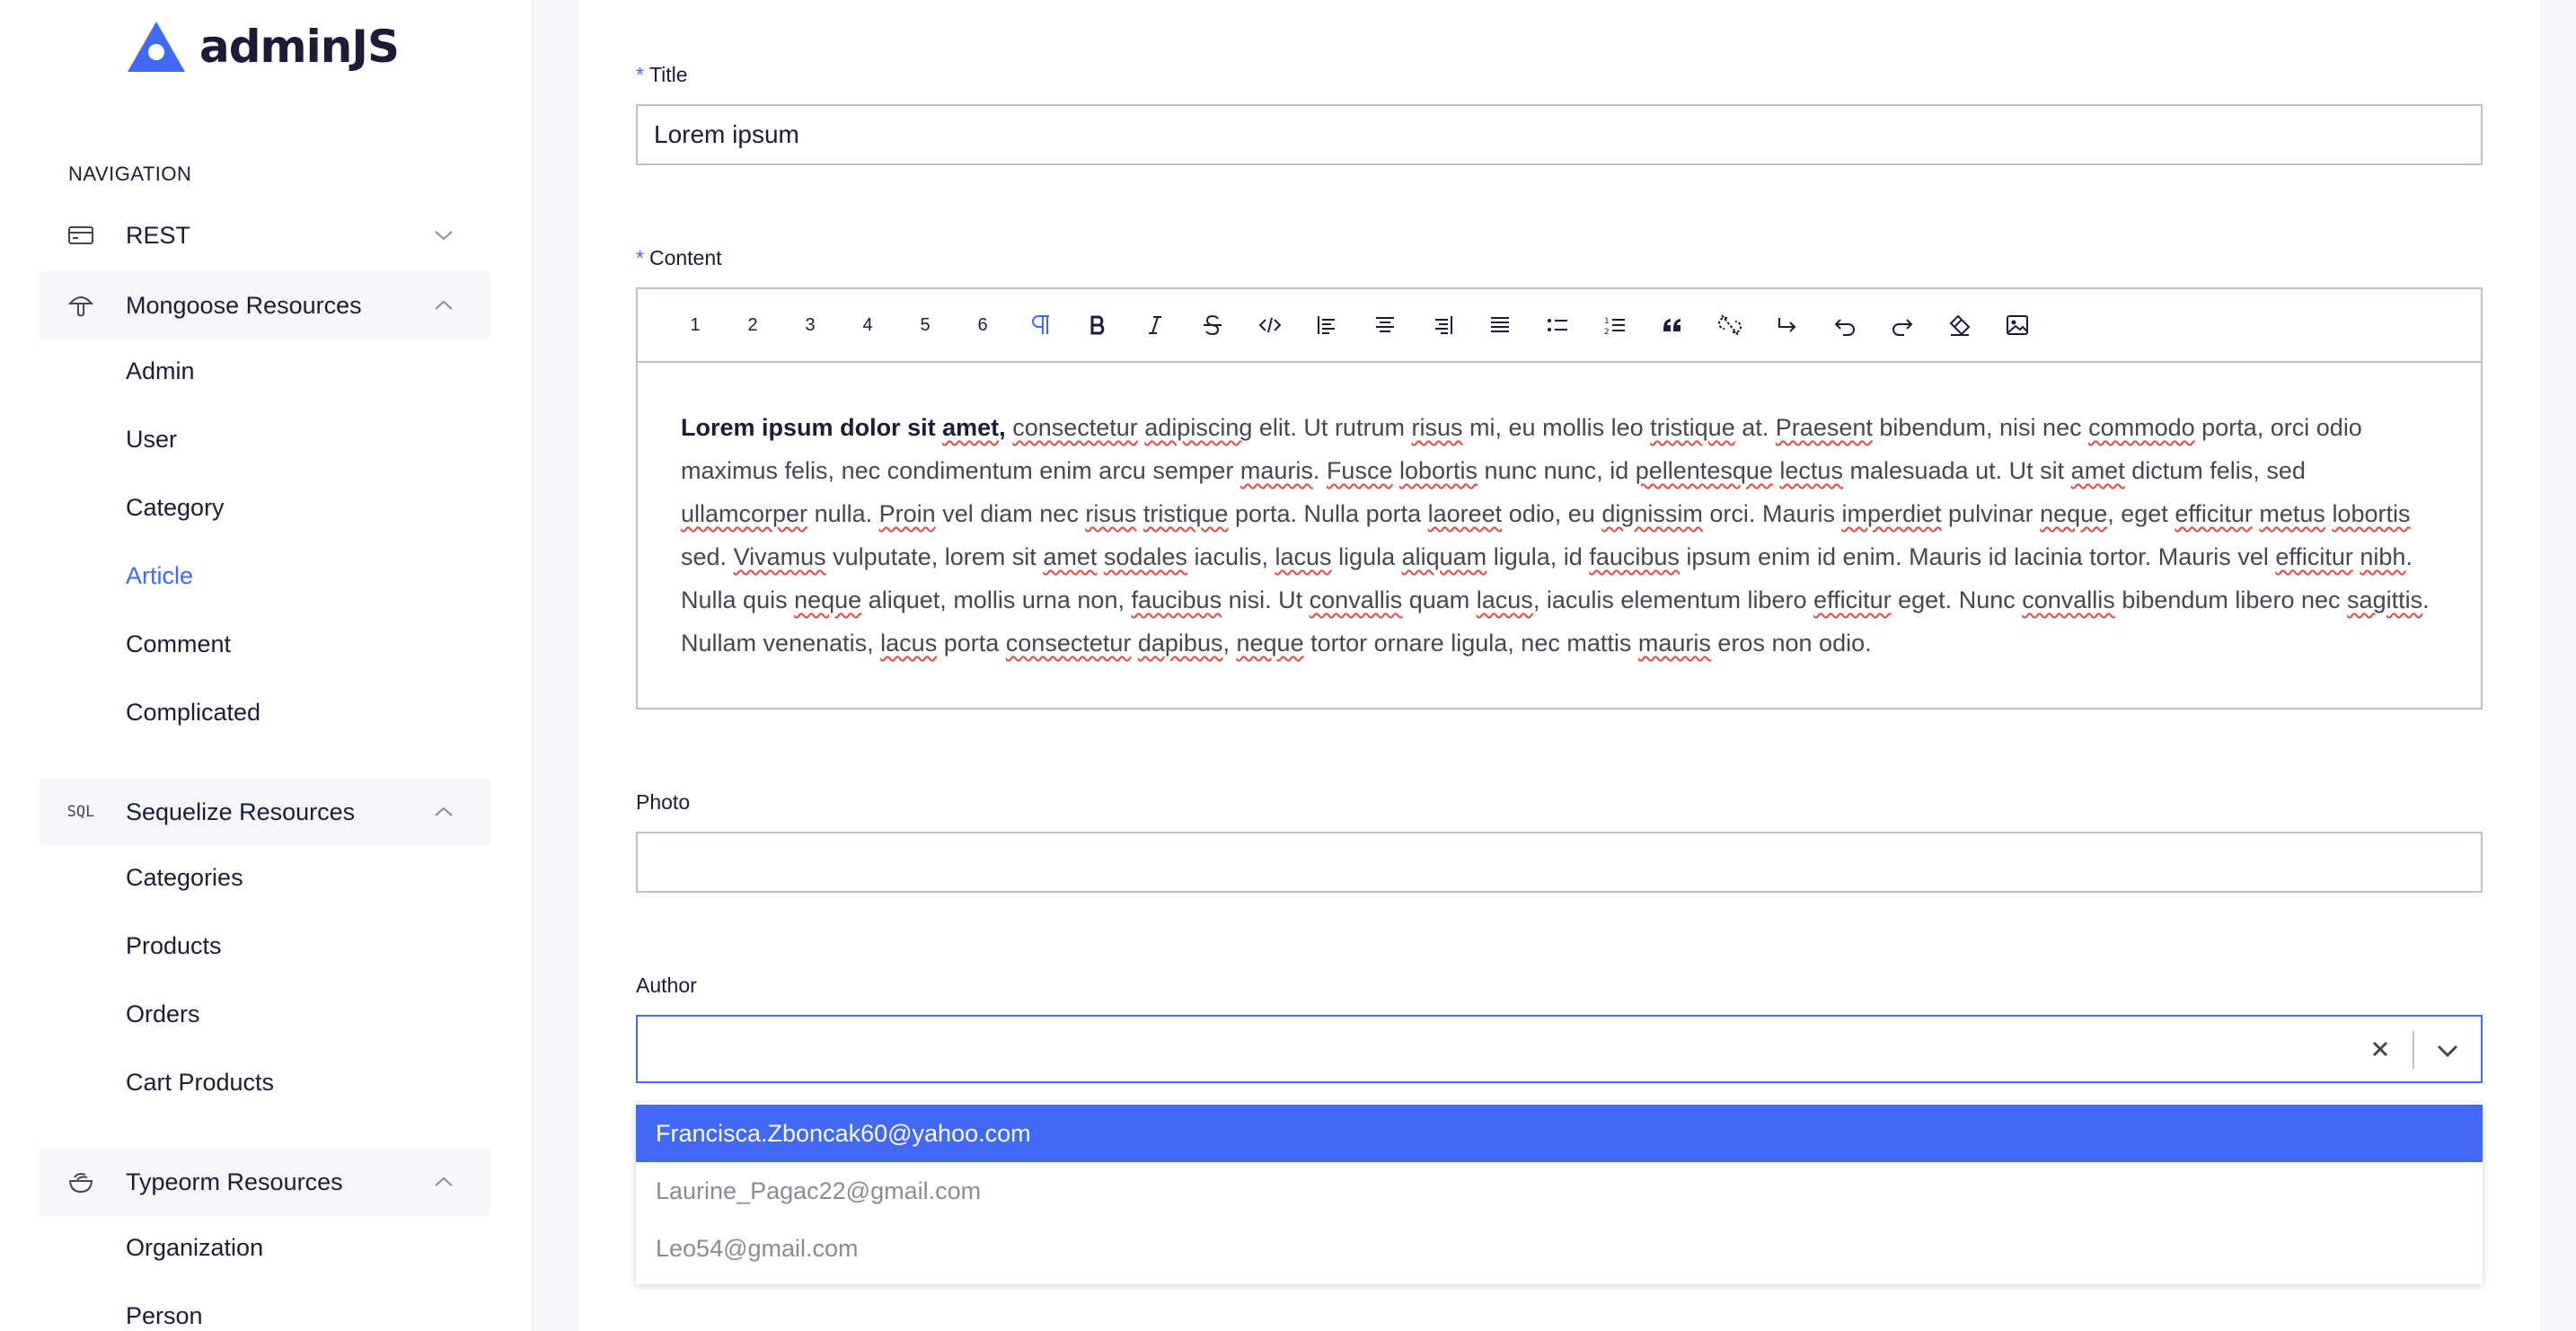  Describe the element at coordinates (1787, 325) in the screenshot. I see `indent-icon` at that location.